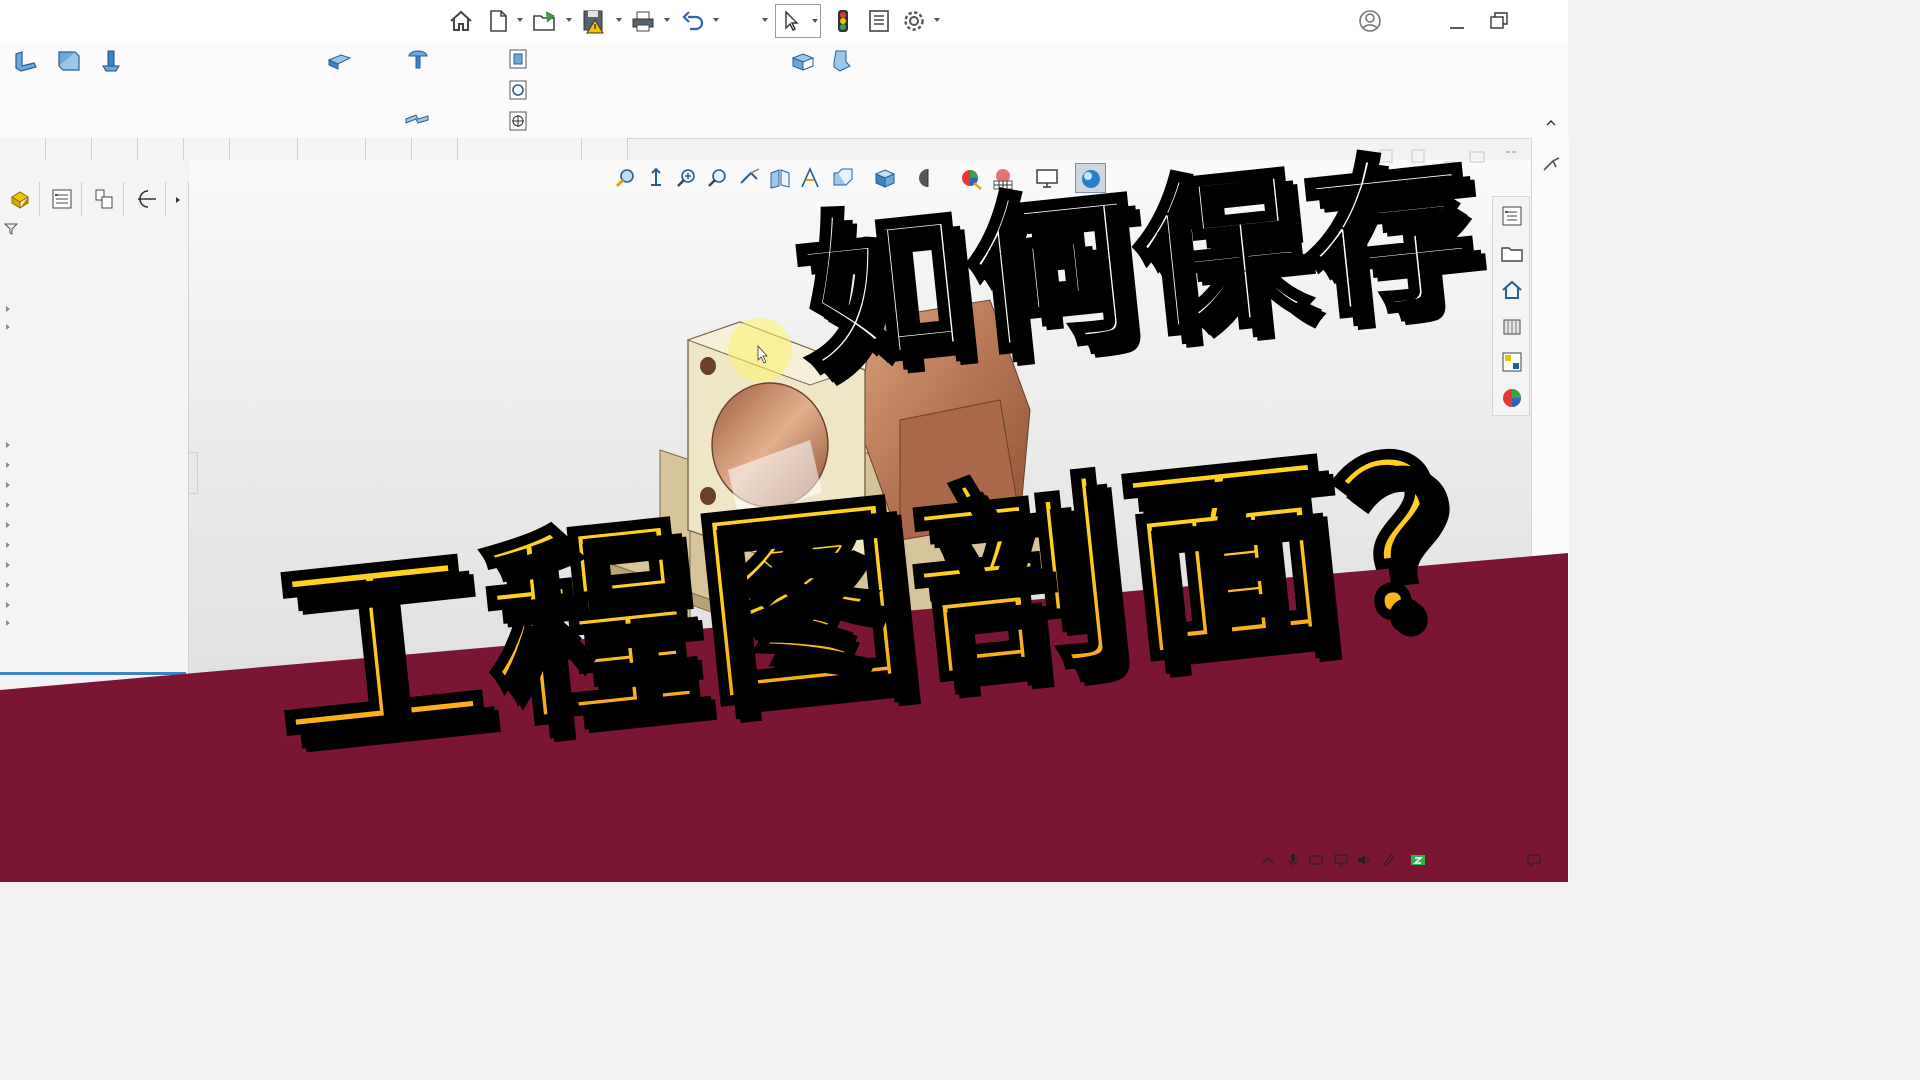 This screenshot has width=1920, height=1080. I want to click on notification-icon, so click(1534, 860).